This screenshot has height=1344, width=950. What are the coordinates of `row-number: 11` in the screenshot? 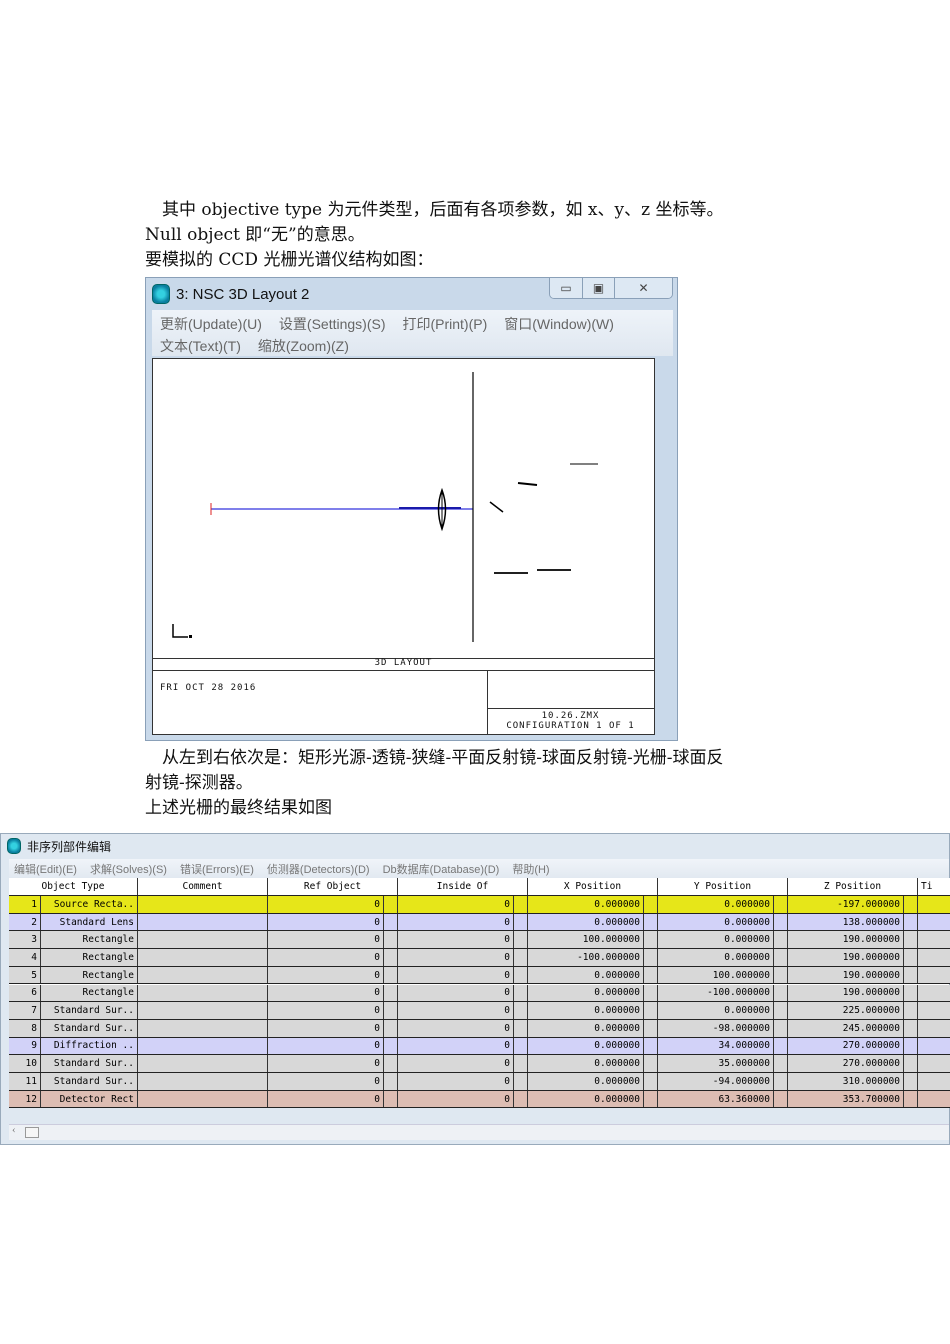 It's located at (25, 1081).